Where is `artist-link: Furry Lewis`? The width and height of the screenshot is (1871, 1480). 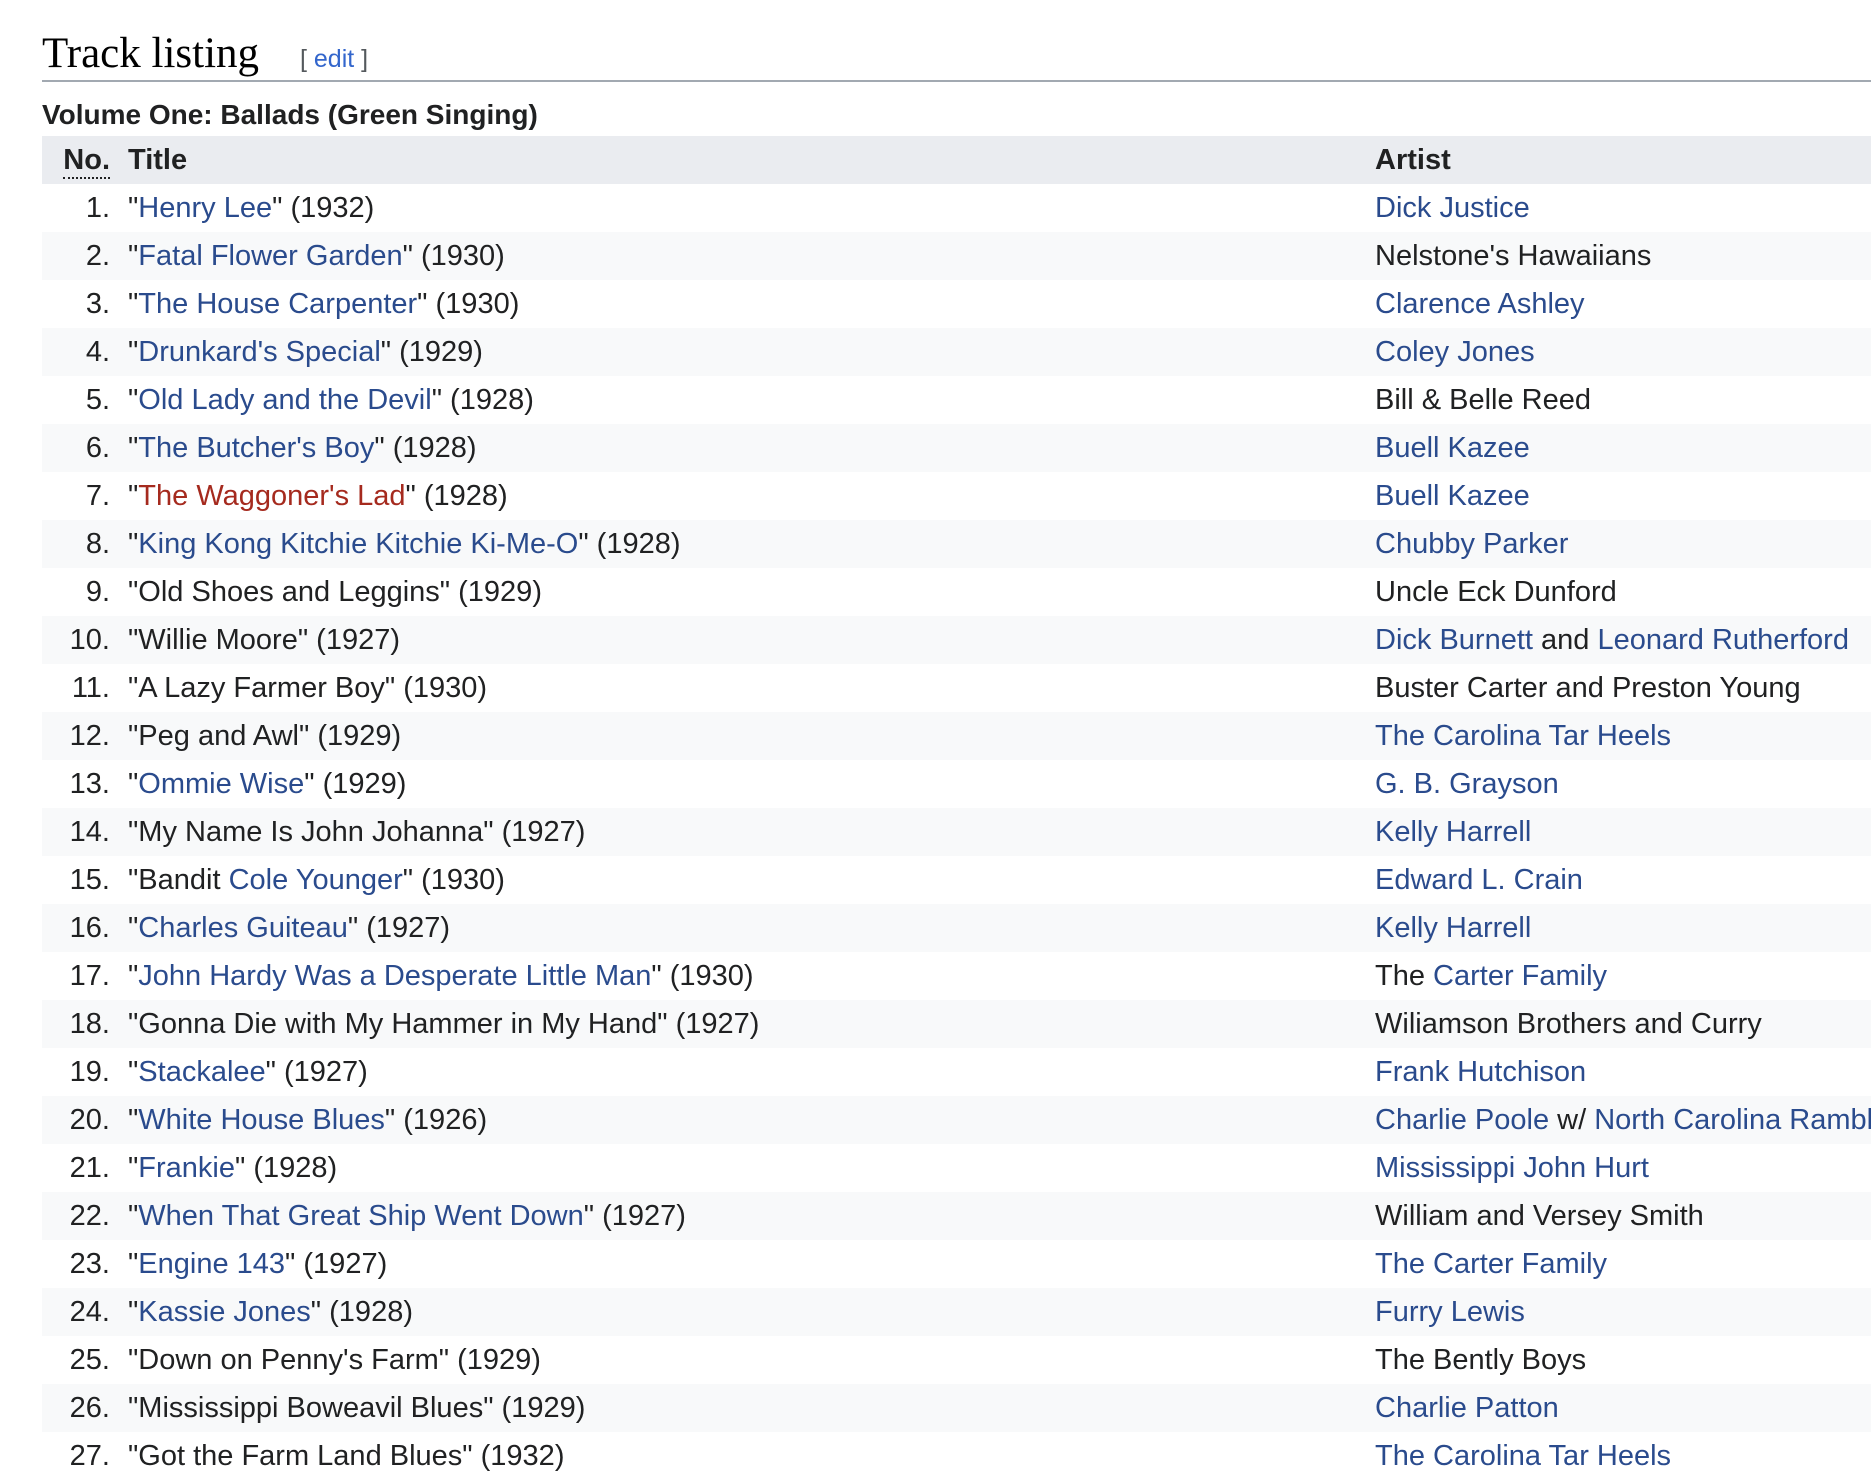 artist-link: Furry Lewis is located at coordinates (1450, 1312).